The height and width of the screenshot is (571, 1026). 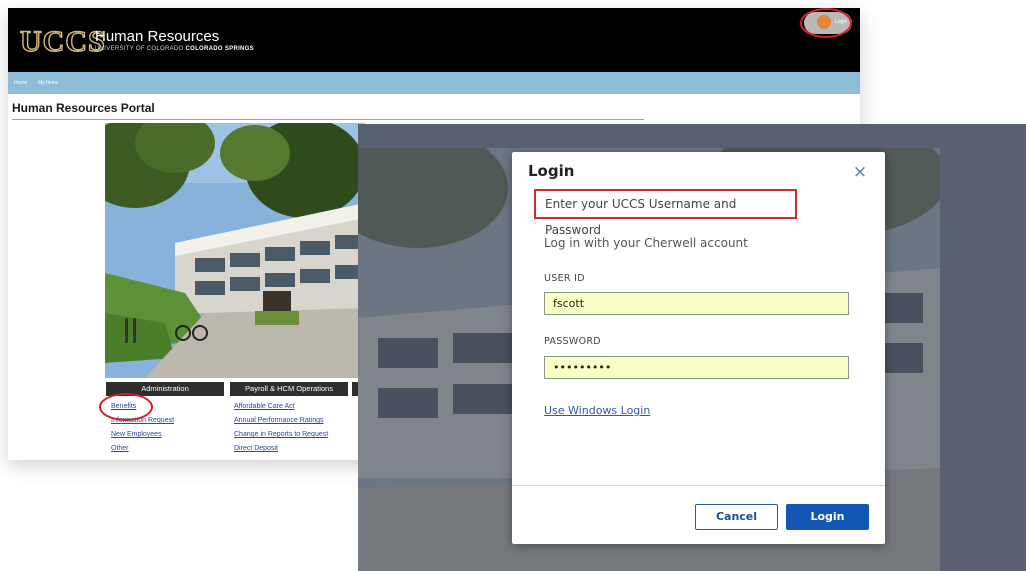 What do you see at coordinates (860, 172) in the screenshot?
I see `close-icon: ×` at bounding box center [860, 172].